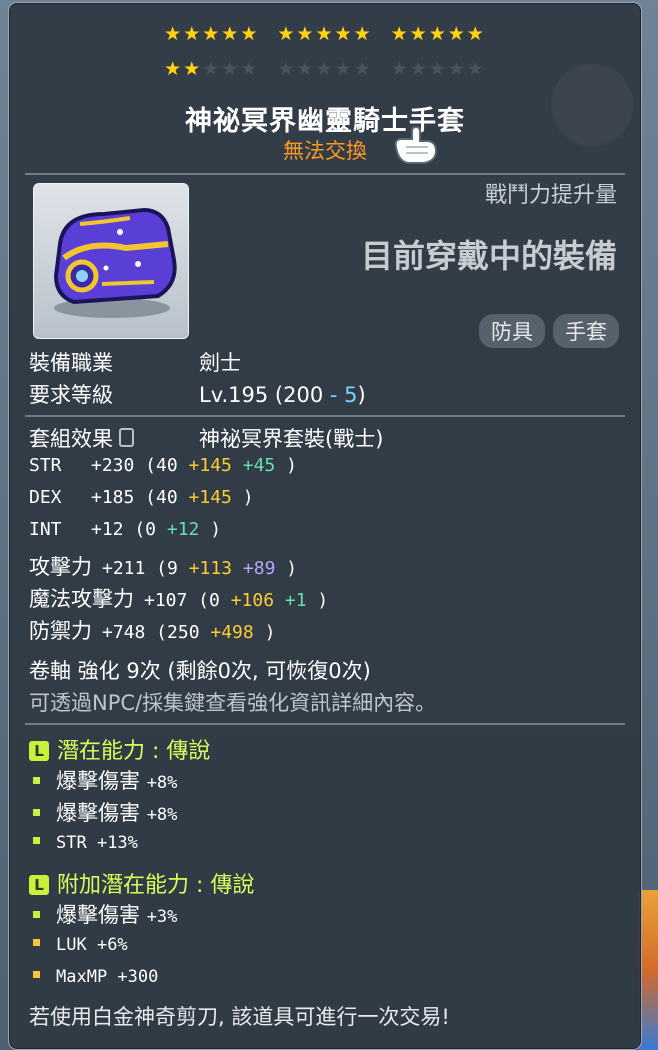 Image resolution: width=658 pixels, height=1050 pixels. Describe the element at coordinates (156, 632) in the screenshot. I see `stat-total: +748 (250` at that location.